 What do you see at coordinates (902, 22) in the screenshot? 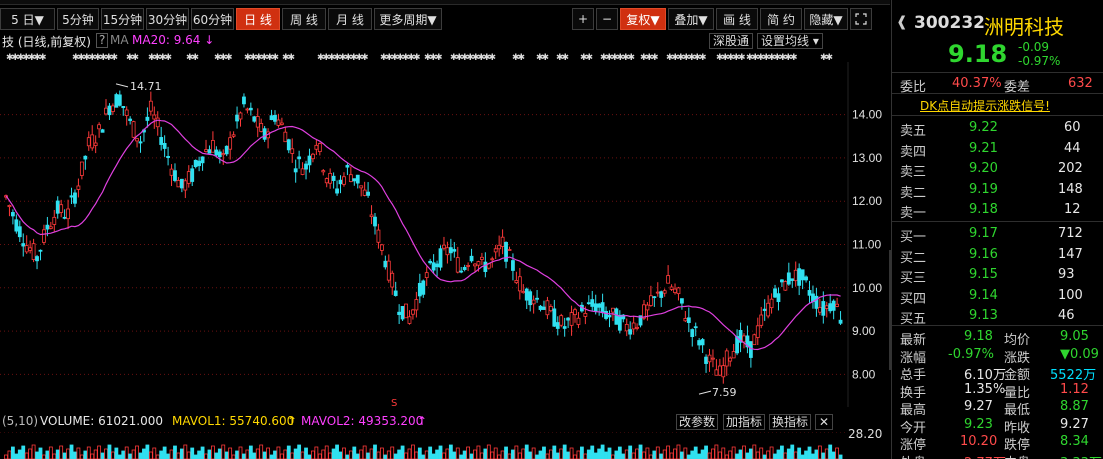
I see `quote-collapse-icon: ❰` at bounding box center [902, 22].